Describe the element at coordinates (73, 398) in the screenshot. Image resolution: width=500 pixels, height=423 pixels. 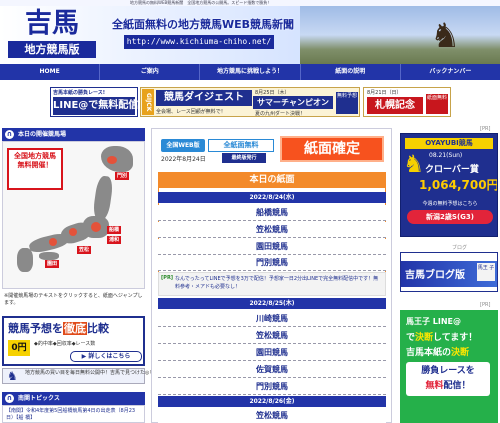
I see `topics-heading: ∩ 南関トピックス` at that location.